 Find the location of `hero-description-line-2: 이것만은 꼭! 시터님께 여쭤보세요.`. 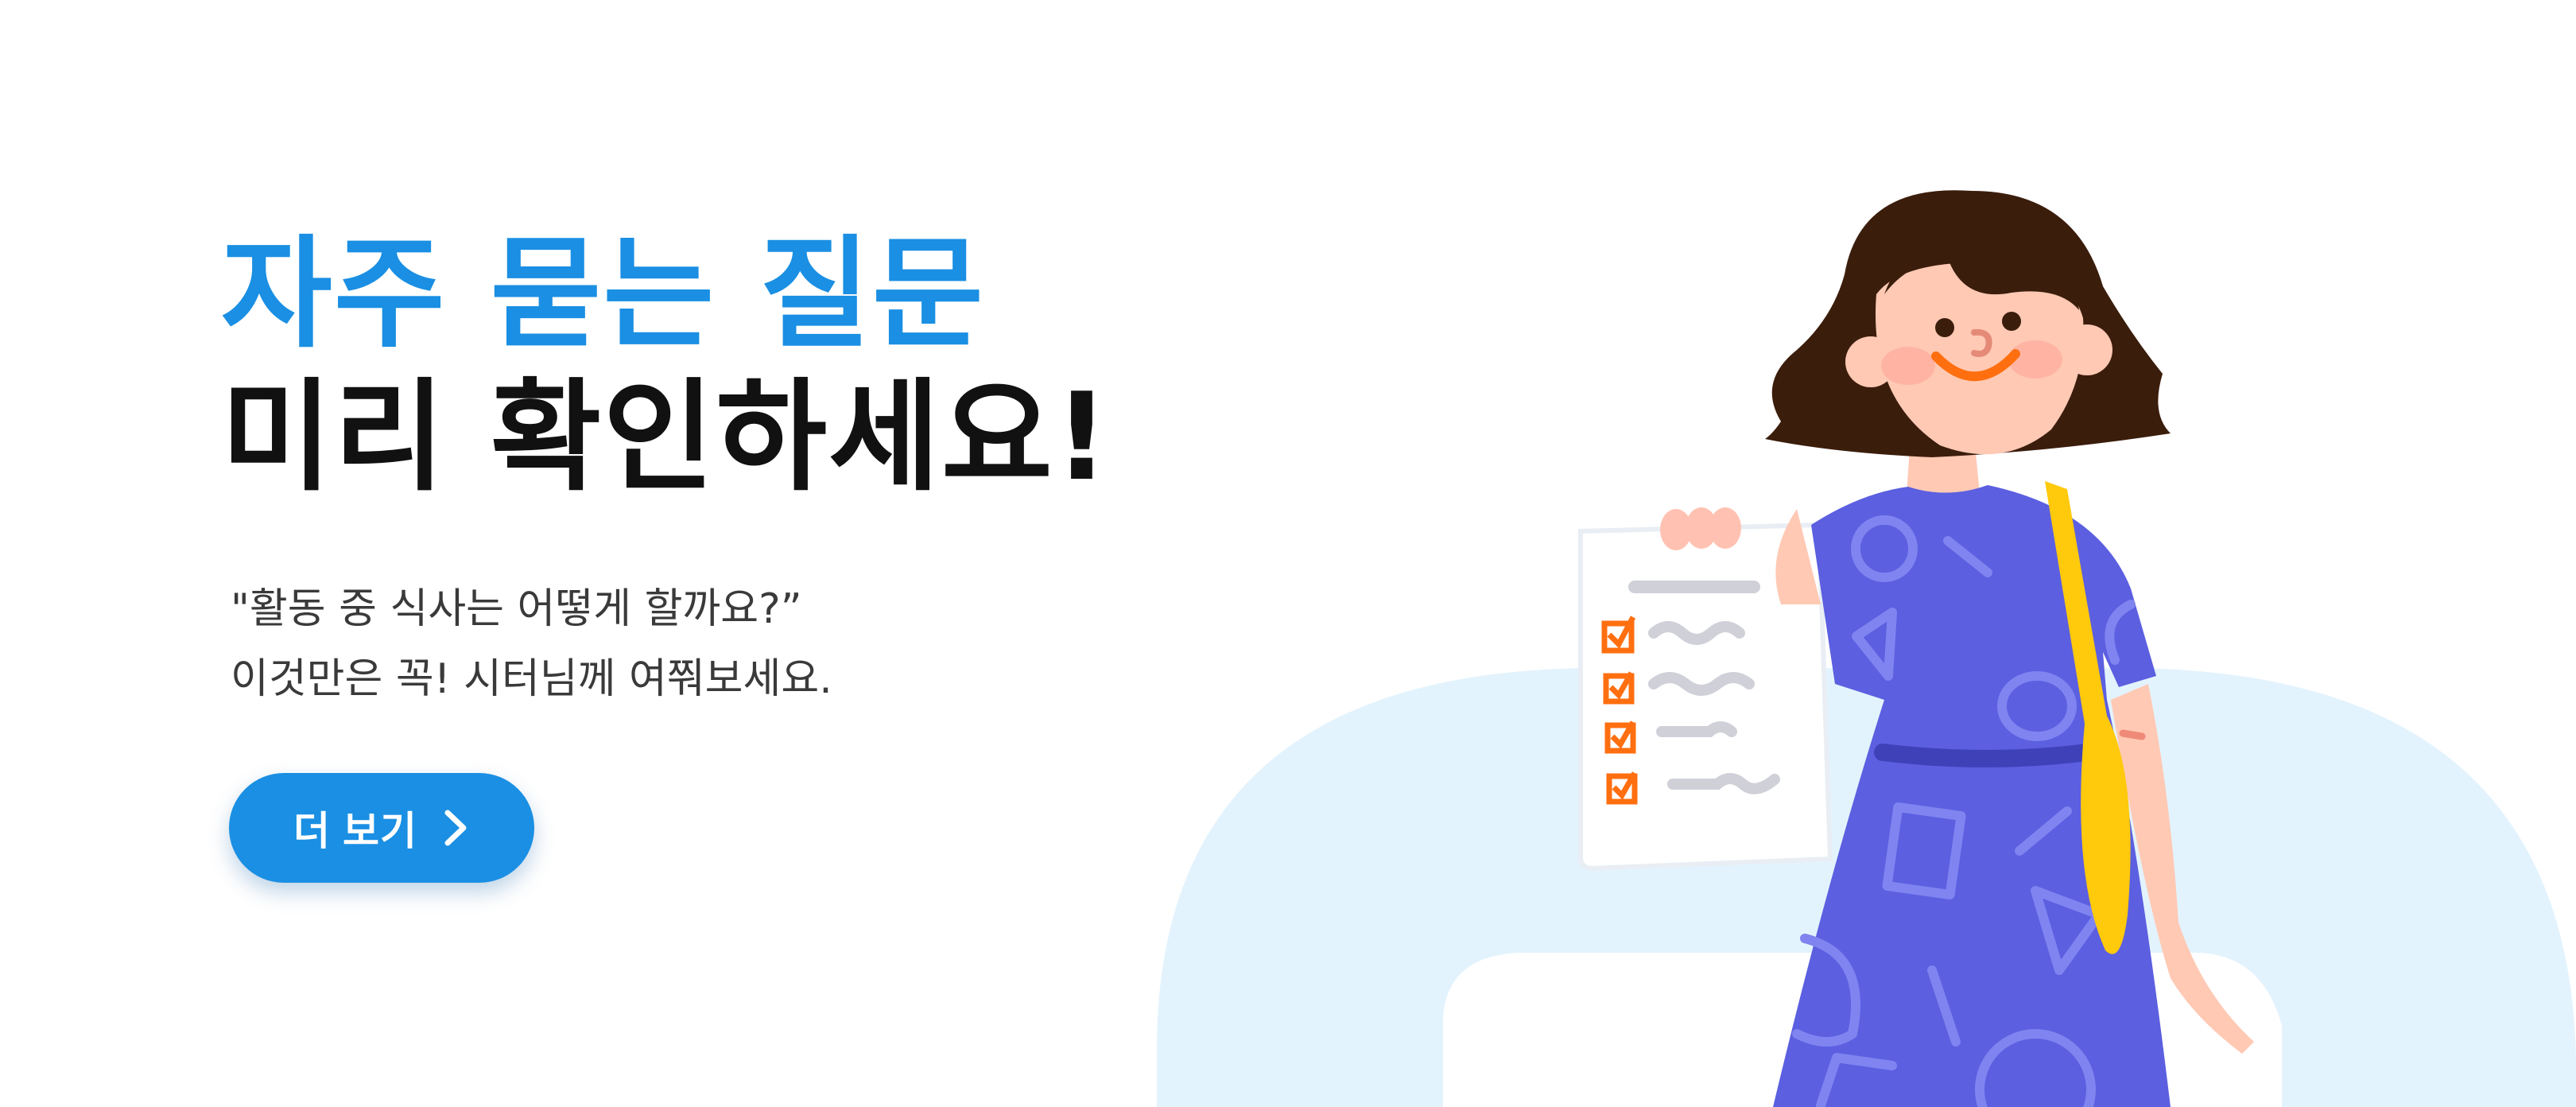

hero-description-line-2: 이것만은 꼭! 시터님께 여쭤보세요. is located at coordinates (531, 679).